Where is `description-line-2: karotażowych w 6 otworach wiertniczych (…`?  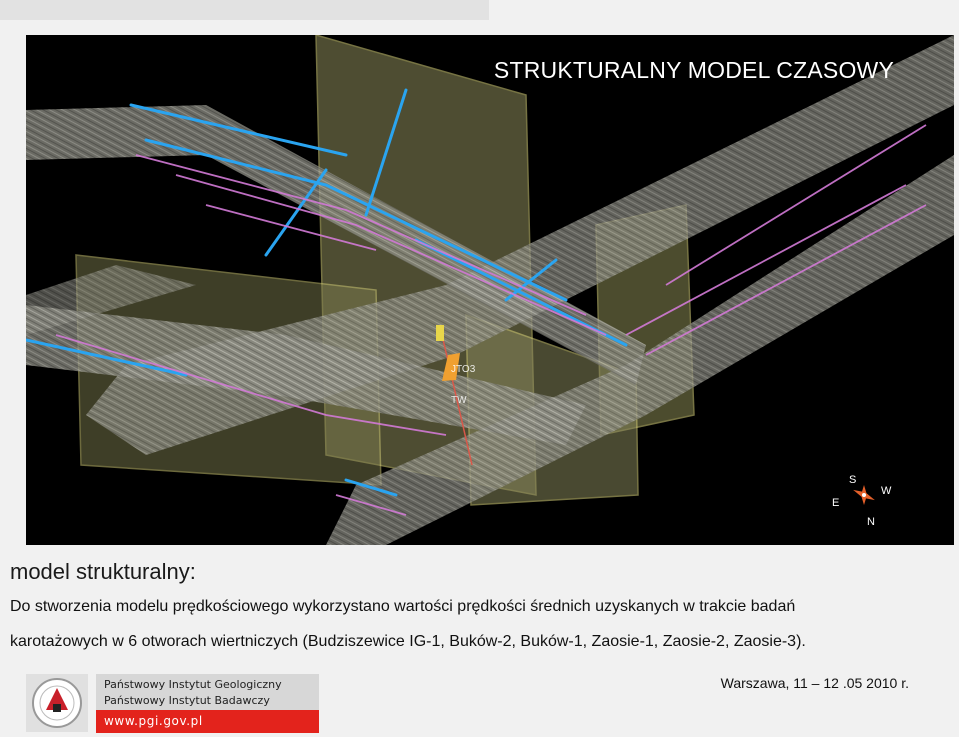
description-line-2: karotażowych w 6 otworach wiertniczych (… is located at coordinates (408, 641).